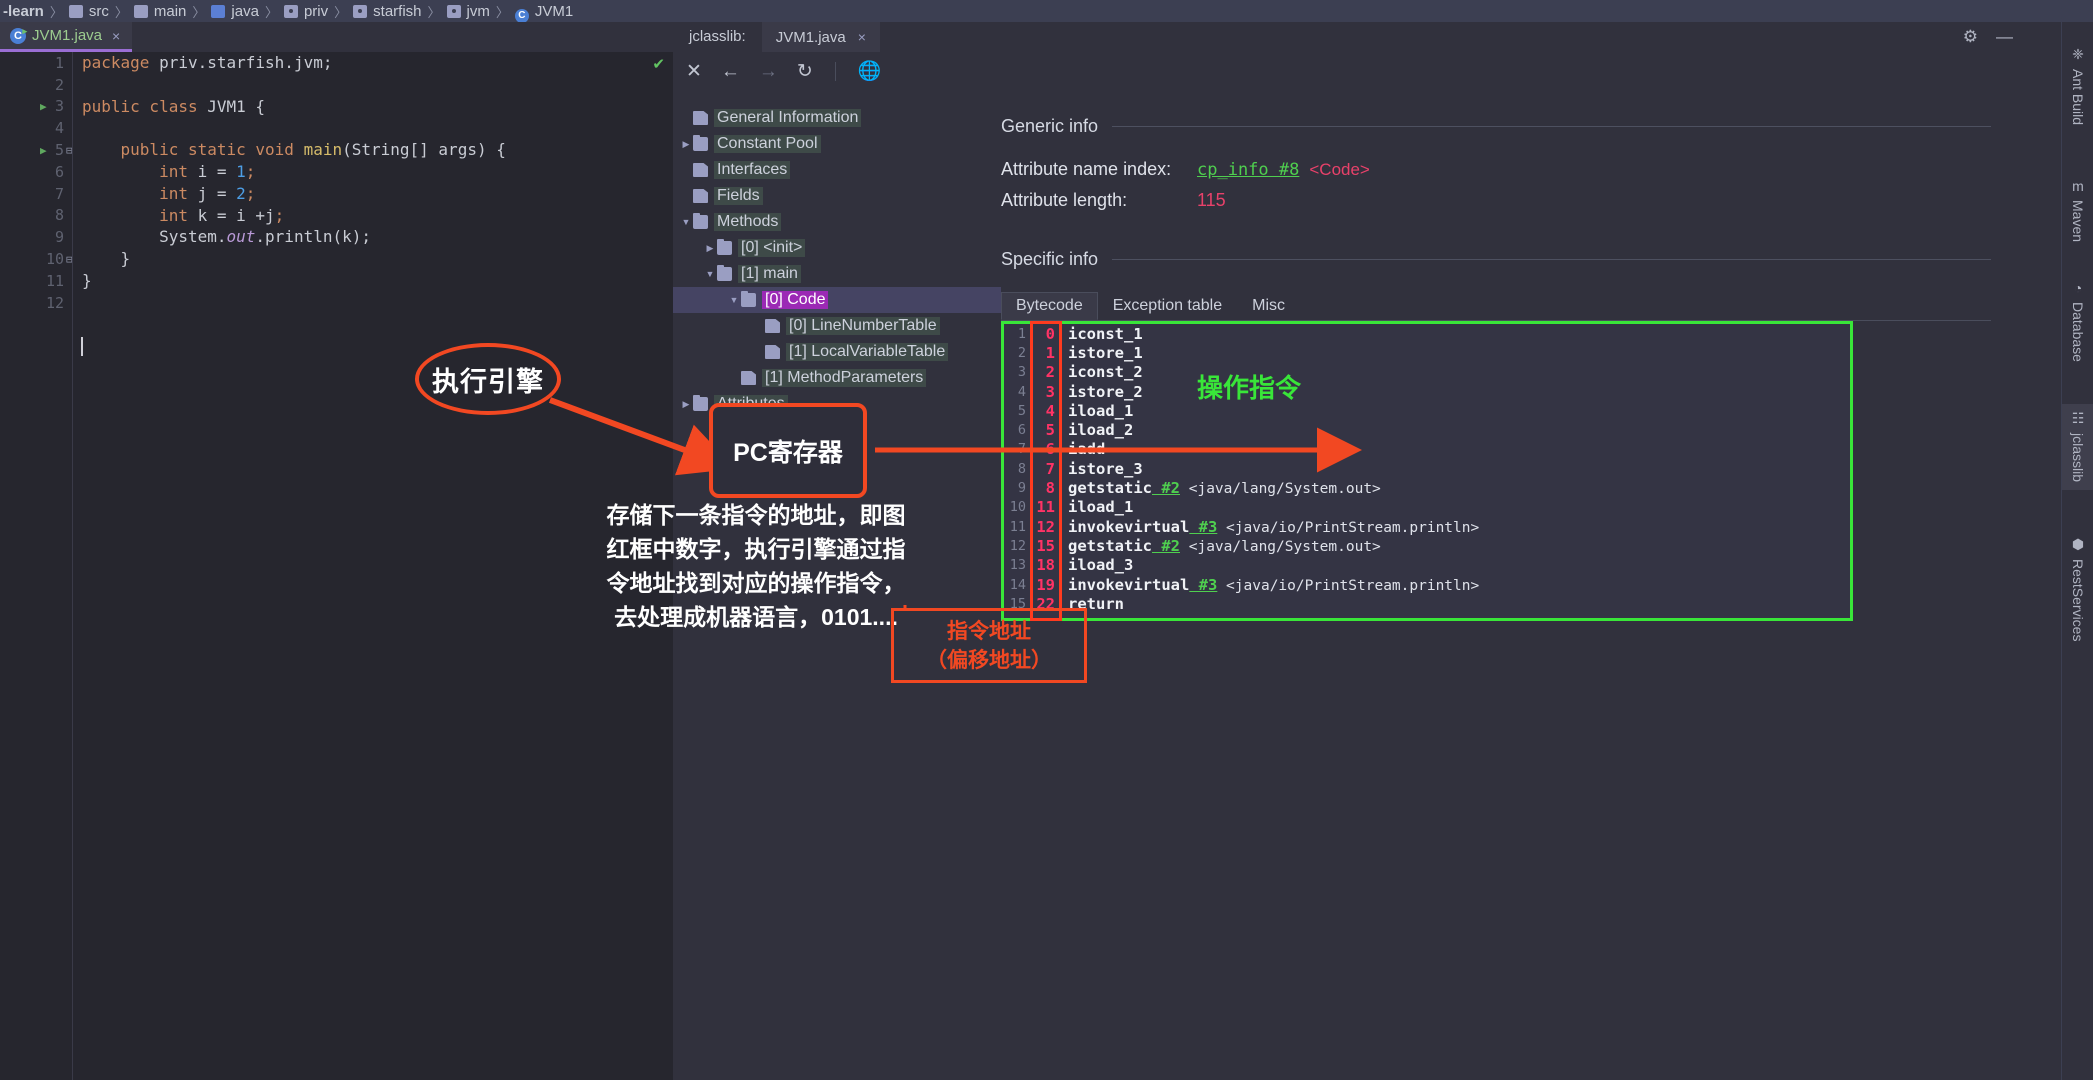 The width and height of the screenshot is (2093, 1080). Describe the element at coordinates (837, 248) in the screenshot. I see `tree-node-0init: ▶ [0] <init>` at that location.